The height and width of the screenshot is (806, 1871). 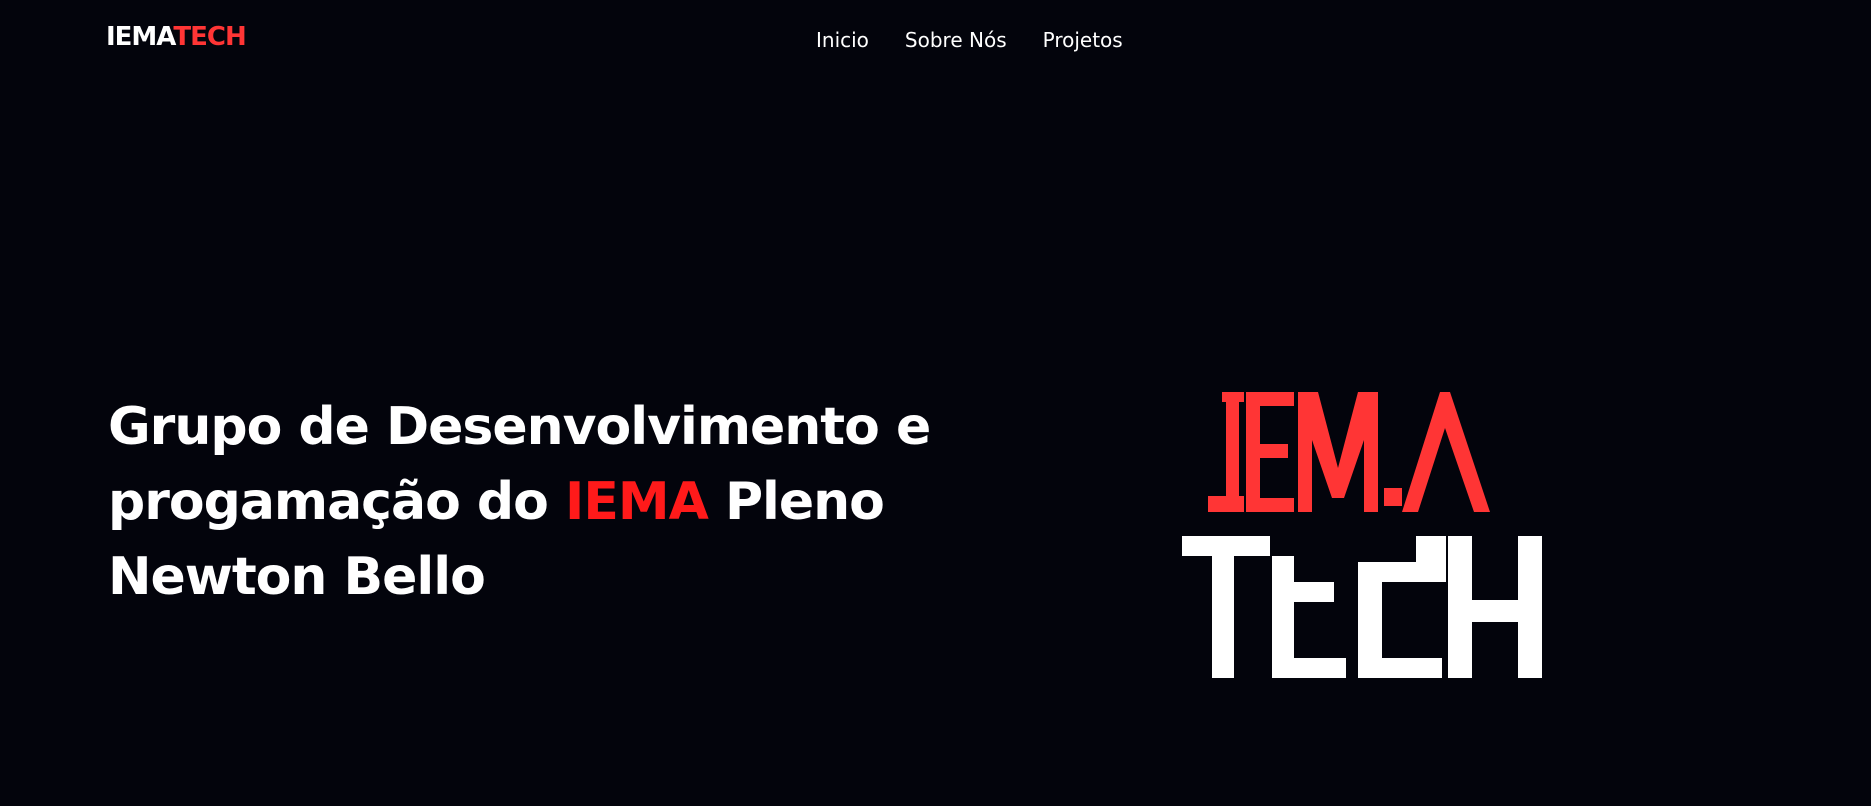 I want to click on main-nav: Inicio Sobre Nós Projetos, so click(x=969, y=40).